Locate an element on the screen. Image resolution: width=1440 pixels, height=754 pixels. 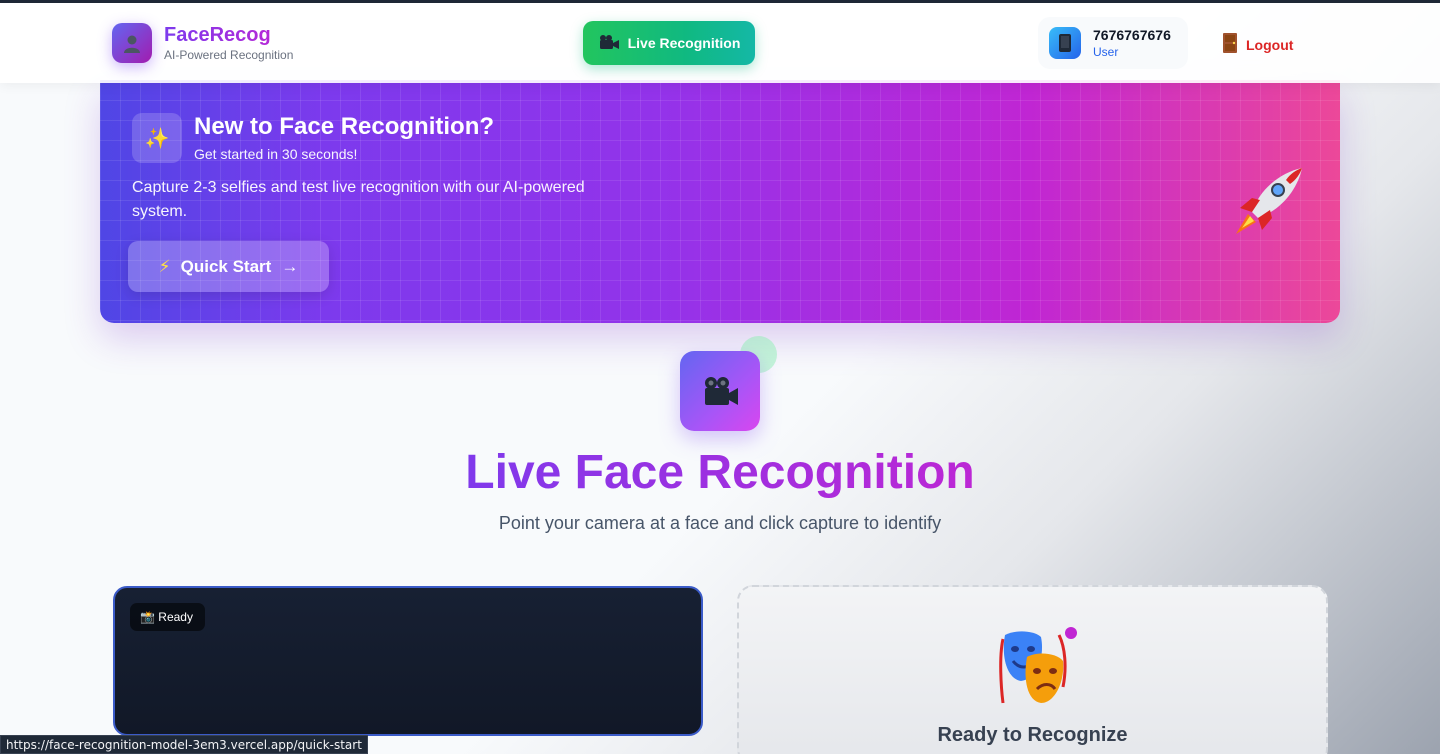
user-role: User is located at coordinates (1106, 52).